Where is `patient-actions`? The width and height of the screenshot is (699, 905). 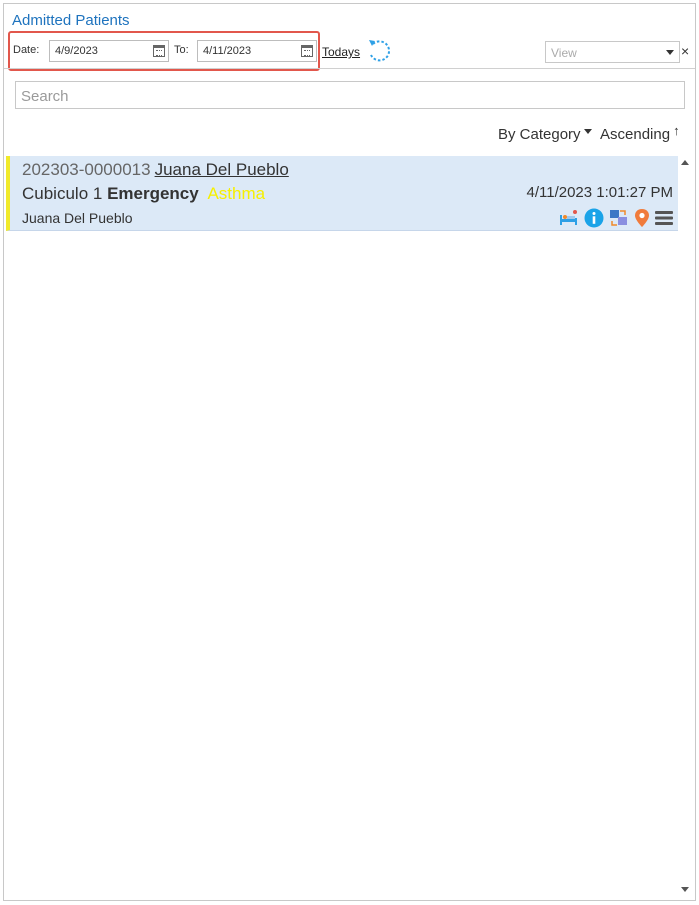 patient-actions is located at coordinates (616, 218).